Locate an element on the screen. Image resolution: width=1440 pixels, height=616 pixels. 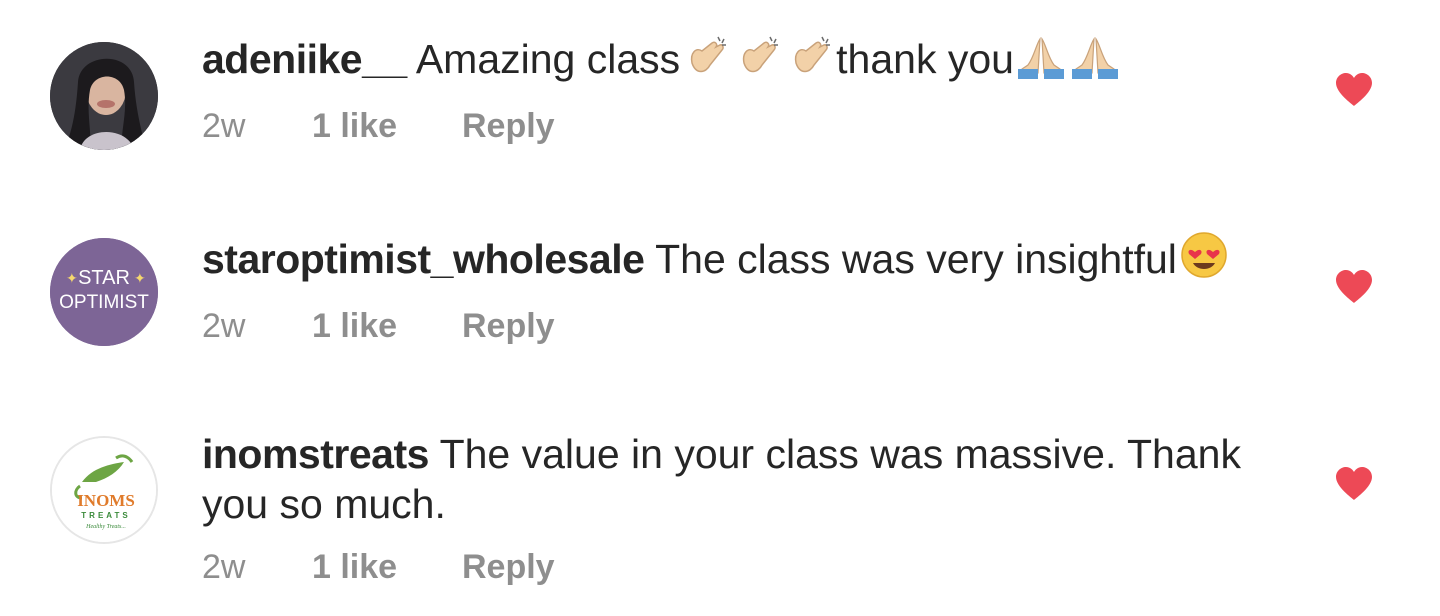
avatar-text-bottom: OPTIMIST is located at coordinates (104, 302).